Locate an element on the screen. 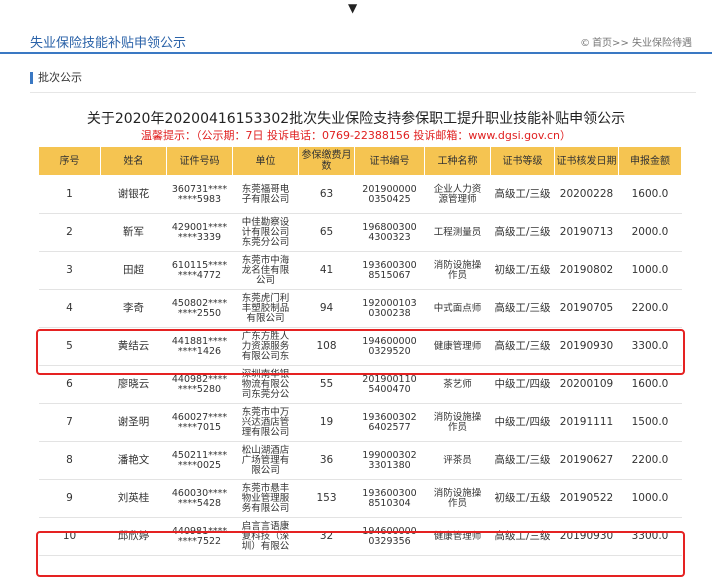 The image size is (712, 584). cell-amount: 1600.0 is located at coordinates (650, 194).